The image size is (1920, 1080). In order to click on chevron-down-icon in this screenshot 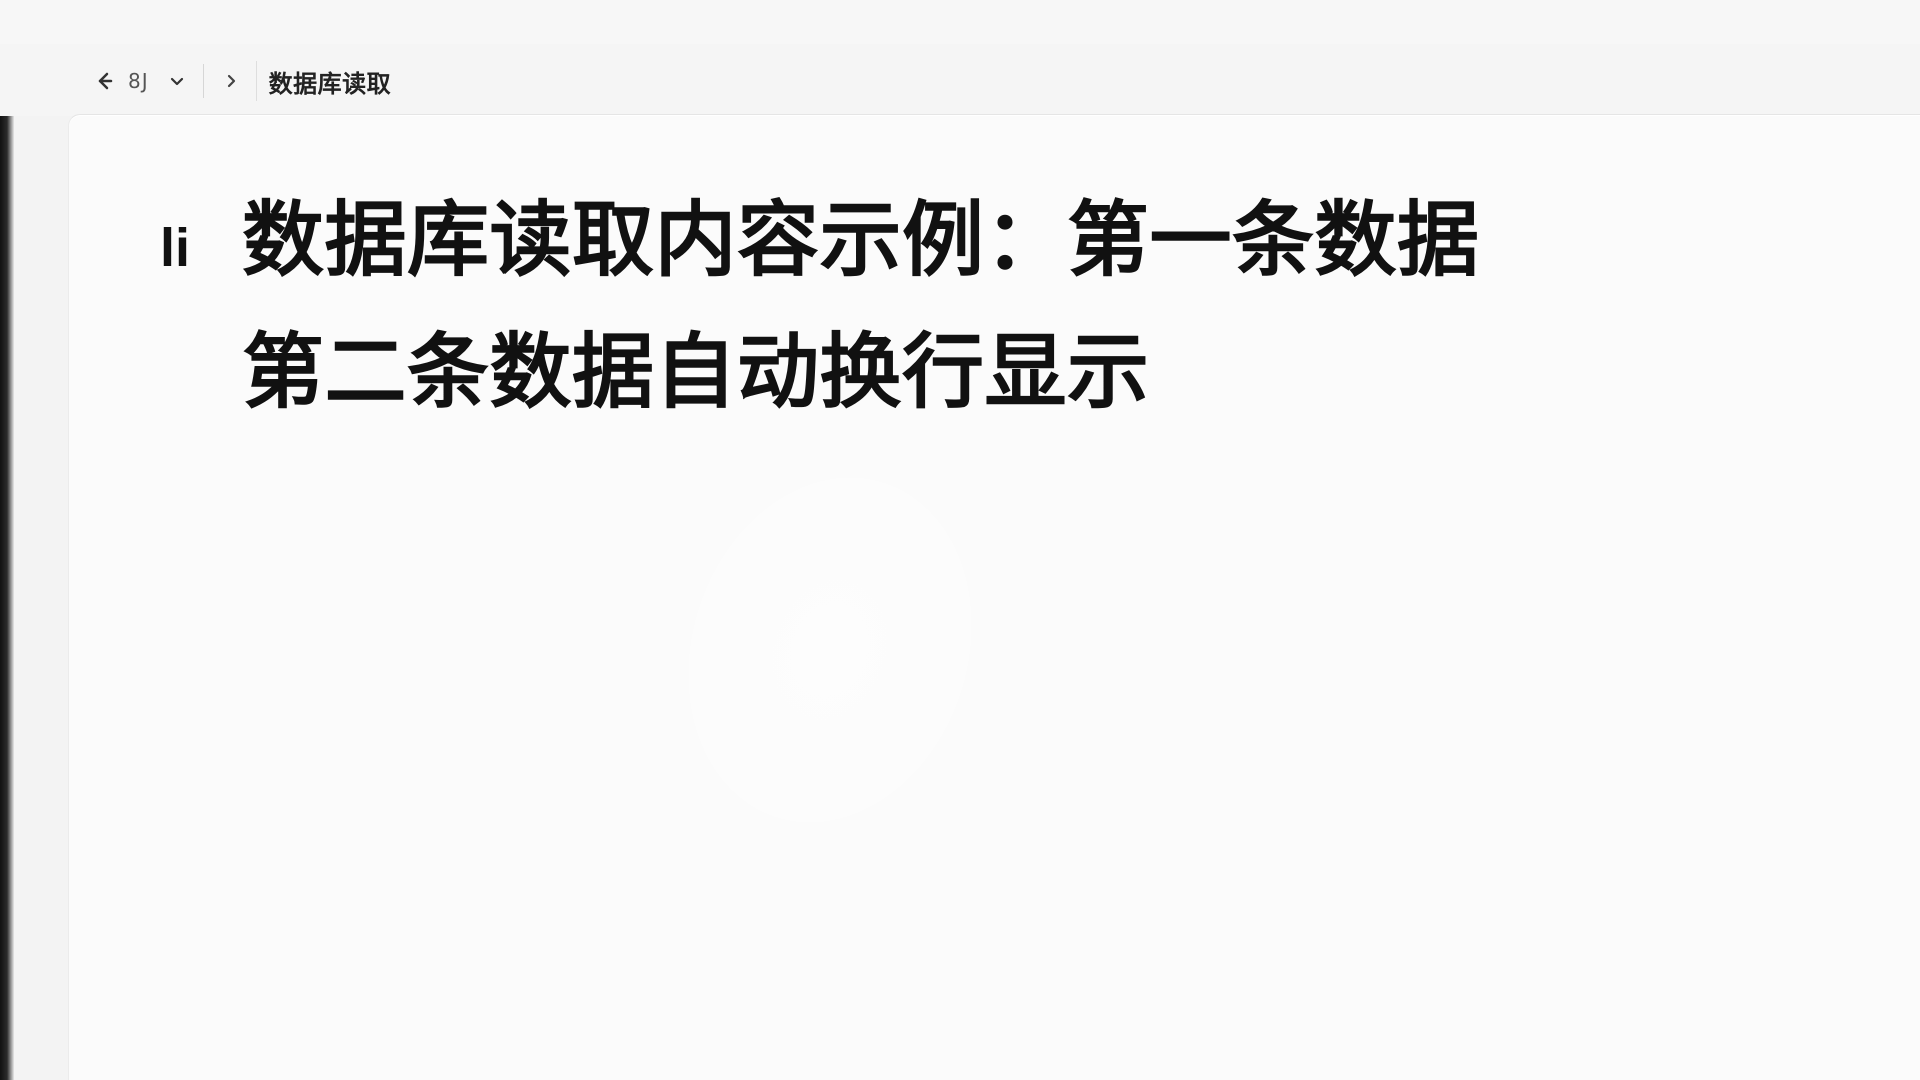, I will do `click(177, 81)`.